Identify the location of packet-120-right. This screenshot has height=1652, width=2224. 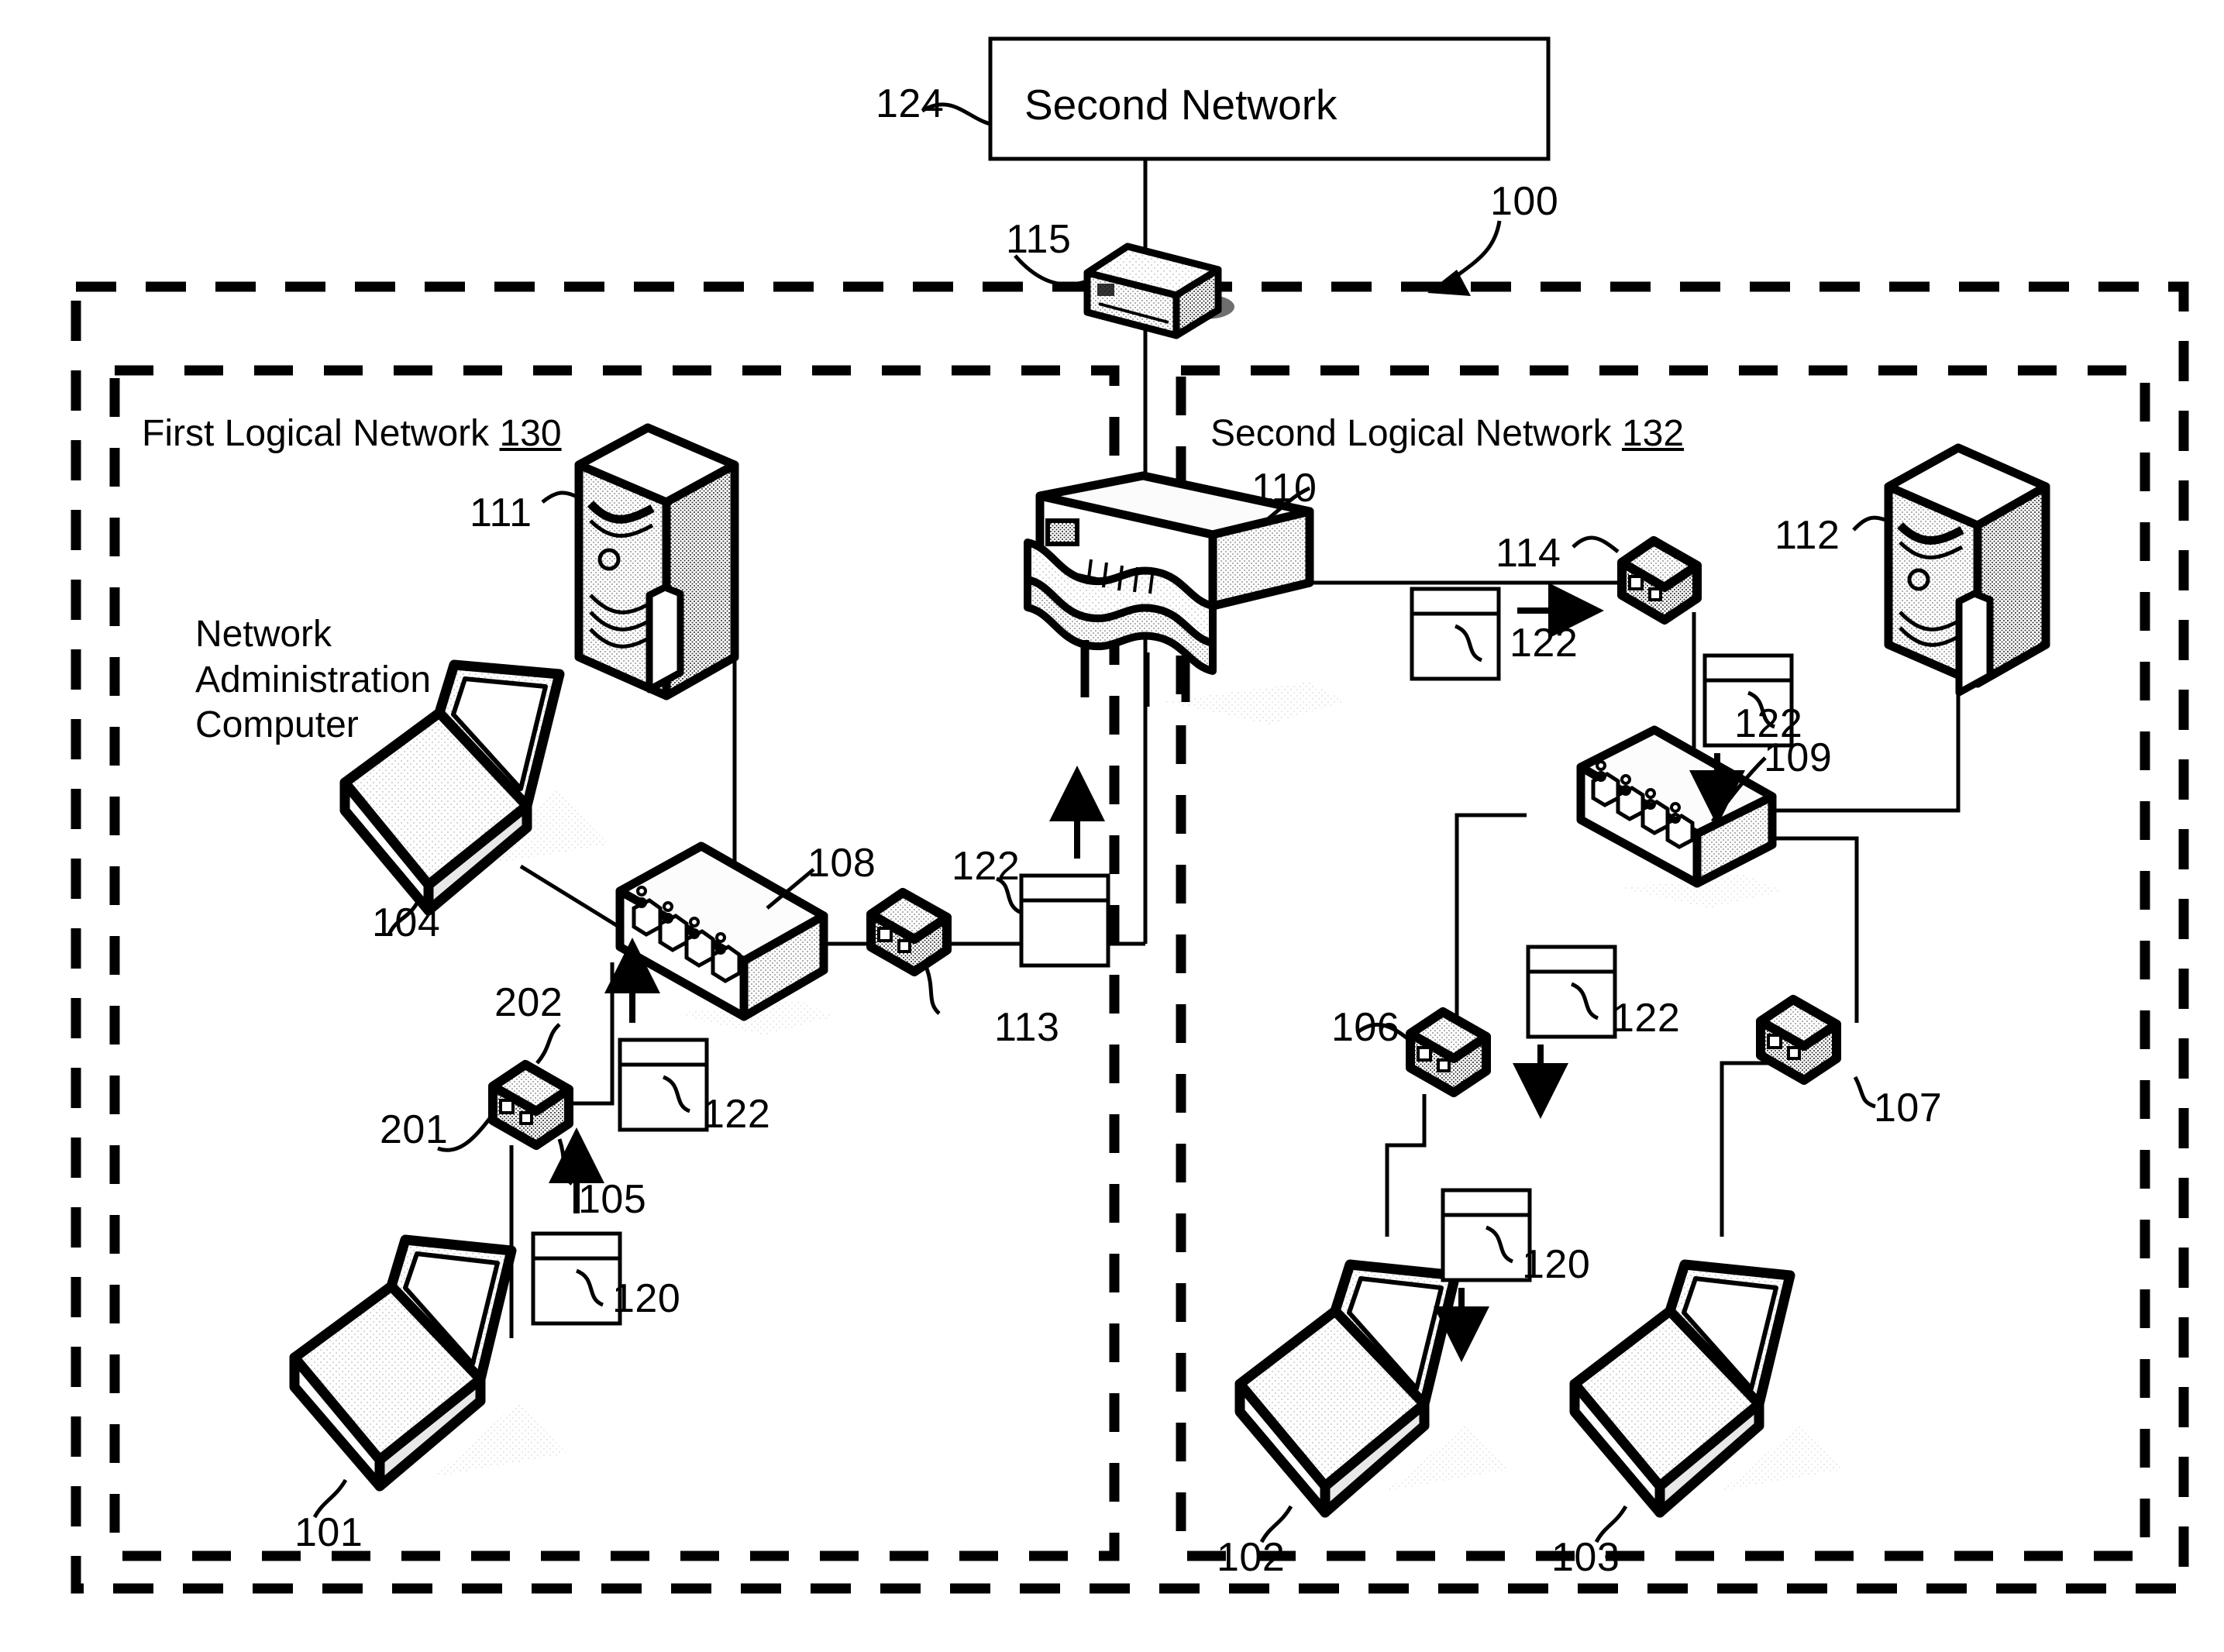
(1483, 1275).